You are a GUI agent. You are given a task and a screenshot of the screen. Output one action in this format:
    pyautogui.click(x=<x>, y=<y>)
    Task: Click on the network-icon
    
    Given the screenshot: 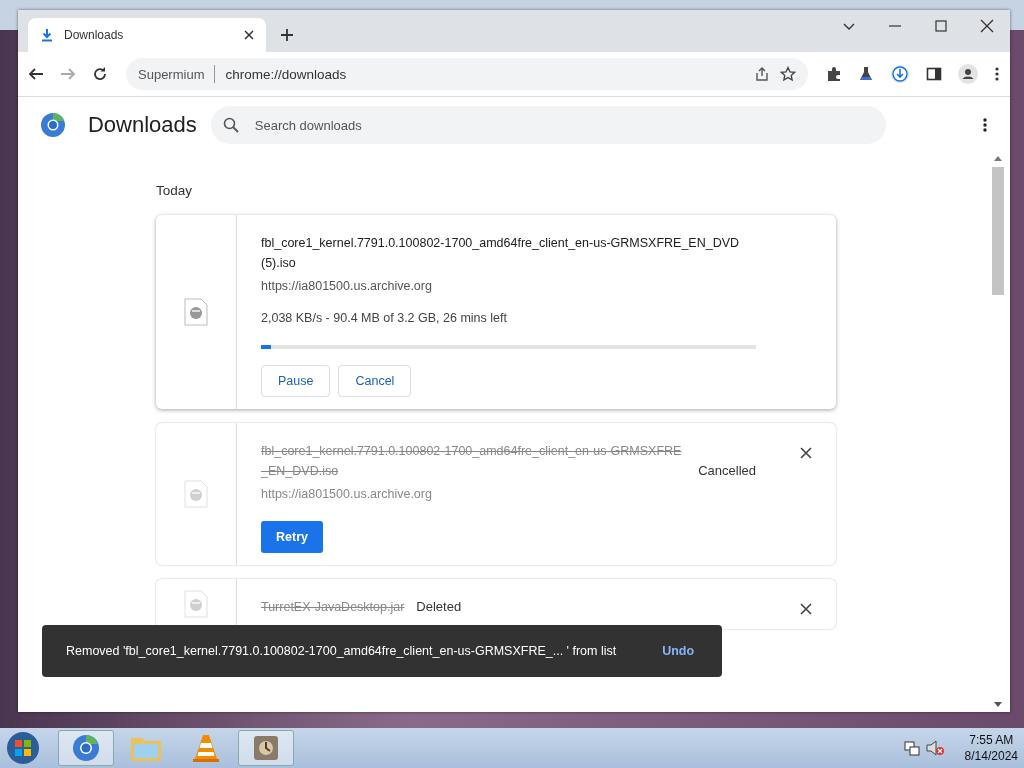 What is the action you would take?
    pyautogui.click(x=911, y=748)
    